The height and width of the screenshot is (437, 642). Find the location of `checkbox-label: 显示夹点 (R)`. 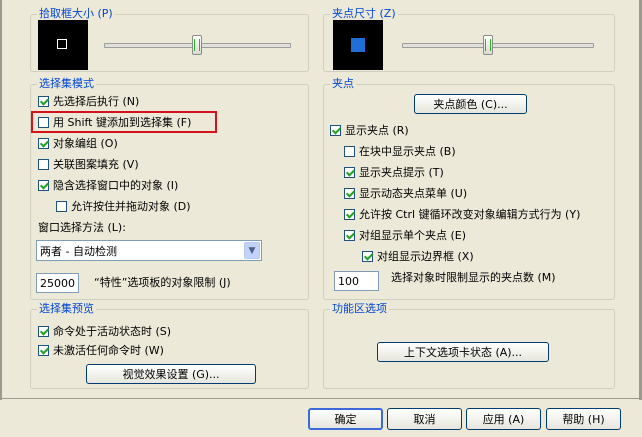

checkbox-label: 显示夹点 (R) is located at coordinates (377, 130).